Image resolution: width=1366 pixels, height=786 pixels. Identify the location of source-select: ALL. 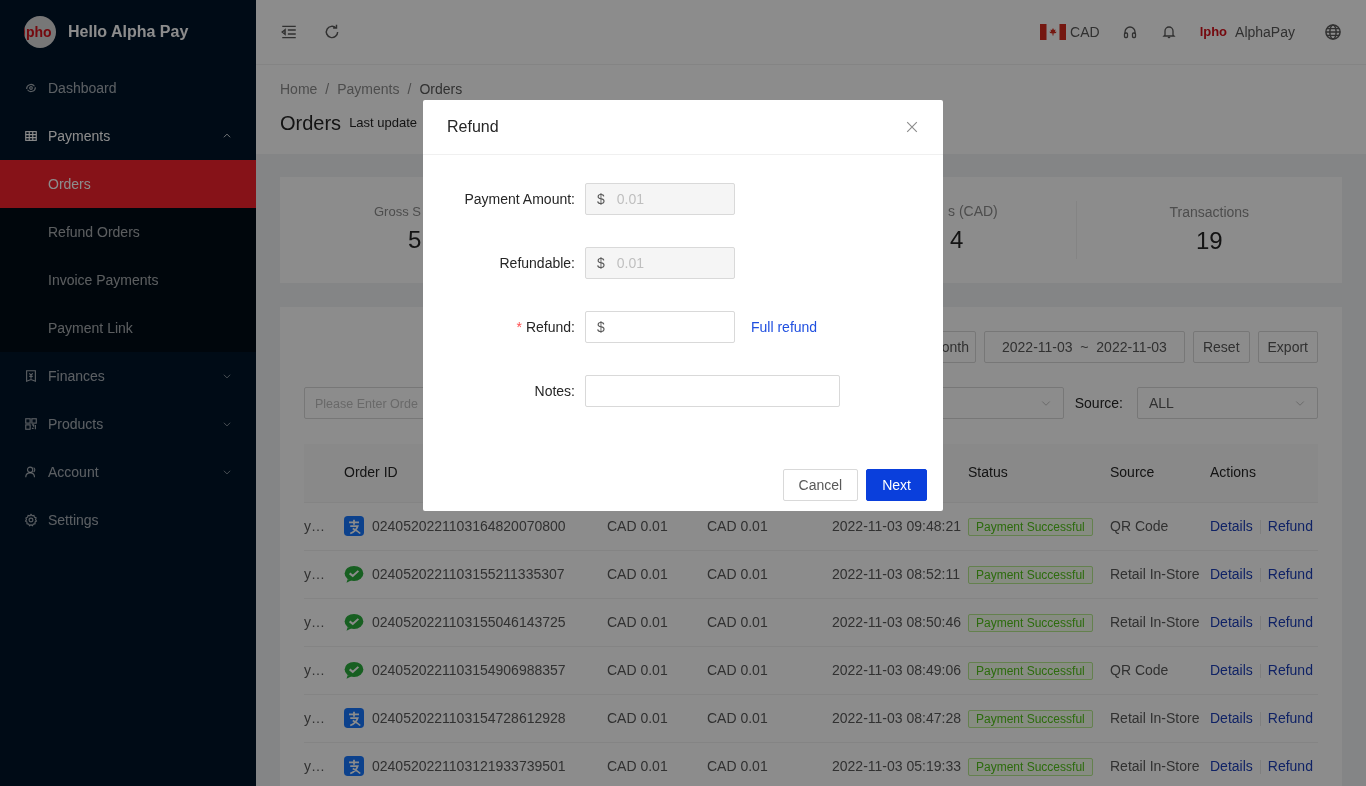
(1227, 403).